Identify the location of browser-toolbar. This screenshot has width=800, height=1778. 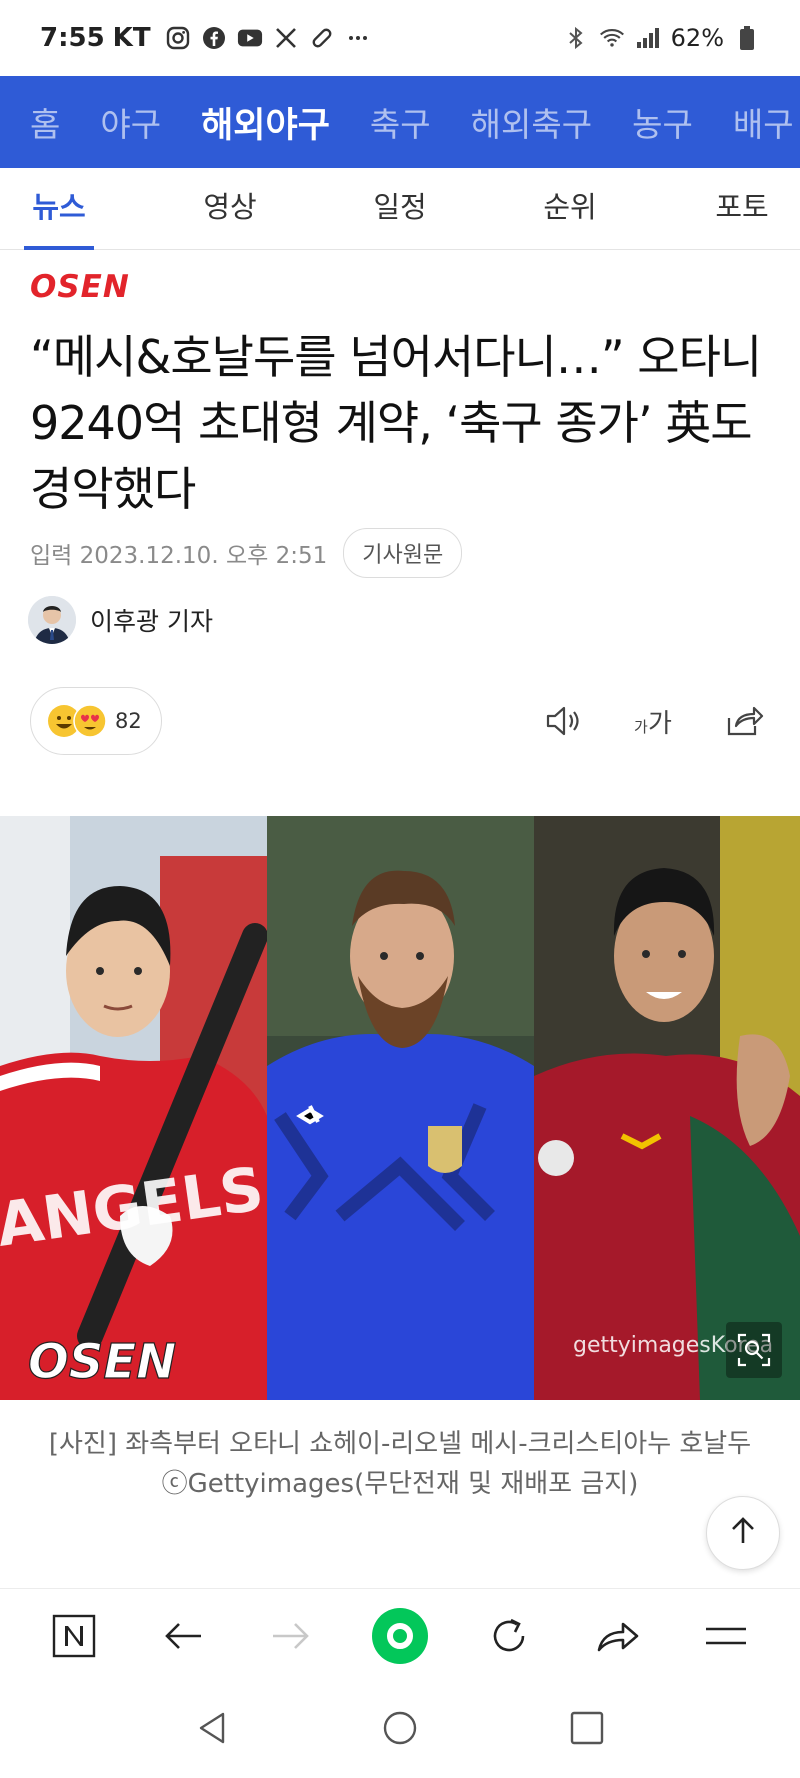
(400, 1635).